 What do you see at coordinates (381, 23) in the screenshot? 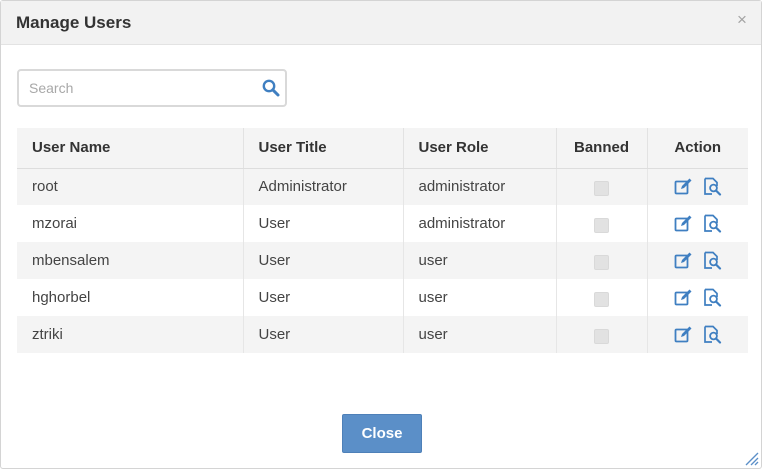
I see `dialog-titlebar: Manage Users ×` at bounding box center [381, 23].